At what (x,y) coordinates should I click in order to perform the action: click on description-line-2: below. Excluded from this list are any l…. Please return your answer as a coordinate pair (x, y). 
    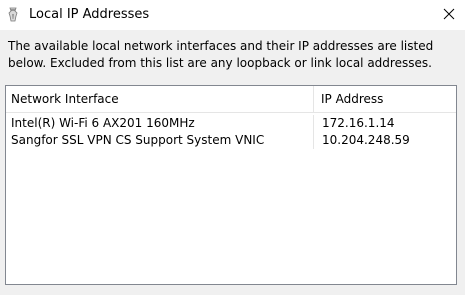
    Looking at the image, I should click on (220, 63).